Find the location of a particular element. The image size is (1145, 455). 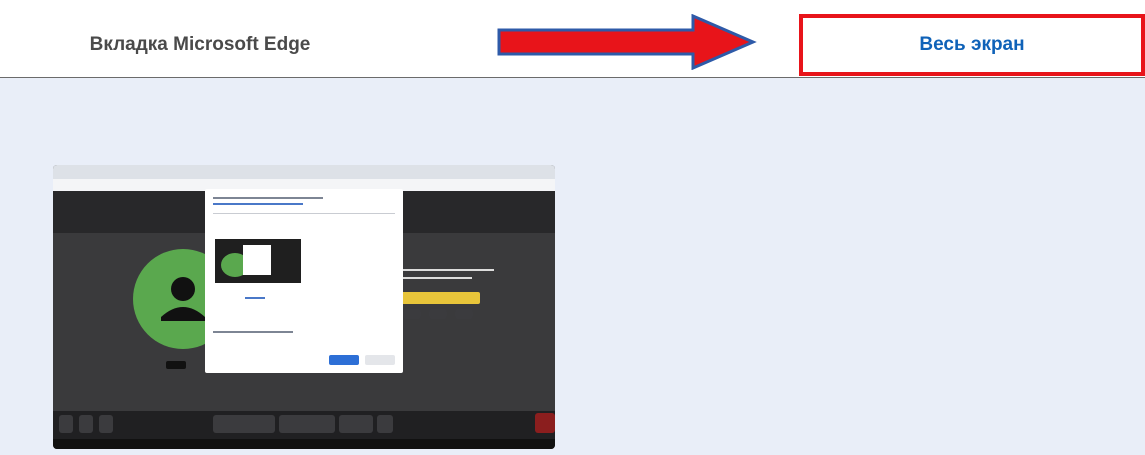

thumb-end-call-button is located at coordinates (545, 423).